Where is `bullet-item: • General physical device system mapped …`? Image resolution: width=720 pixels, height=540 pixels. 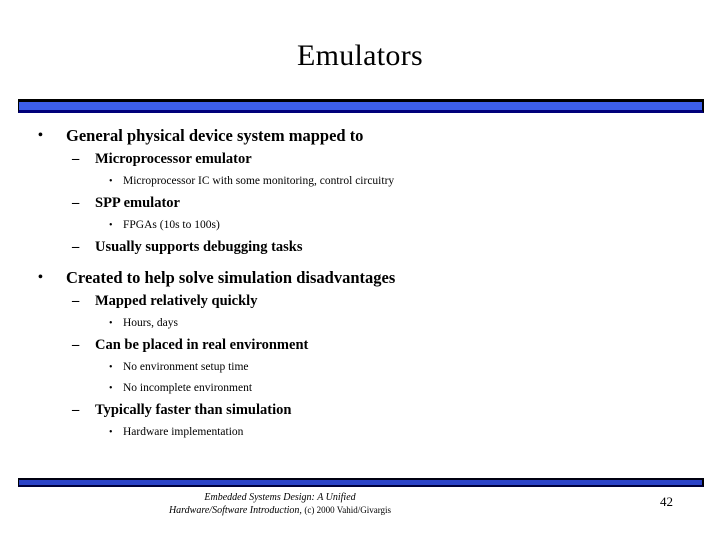 bullet-item: • General physical device system mapped … is located at coordinates (360, 135).